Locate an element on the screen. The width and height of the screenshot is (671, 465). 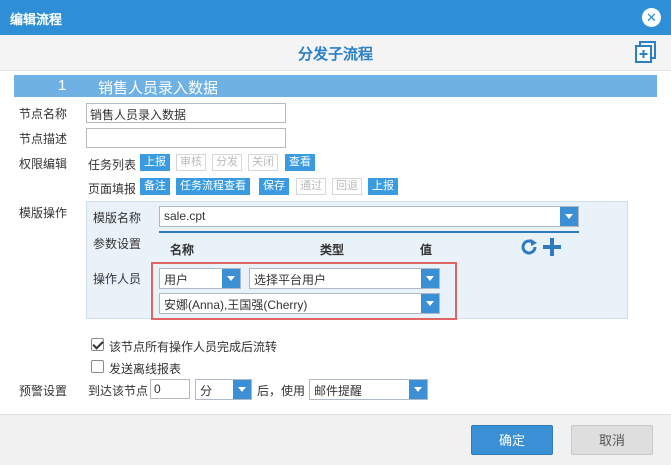
step-header: 1 销售人员录入数据 is located at coordinates (335, 86).